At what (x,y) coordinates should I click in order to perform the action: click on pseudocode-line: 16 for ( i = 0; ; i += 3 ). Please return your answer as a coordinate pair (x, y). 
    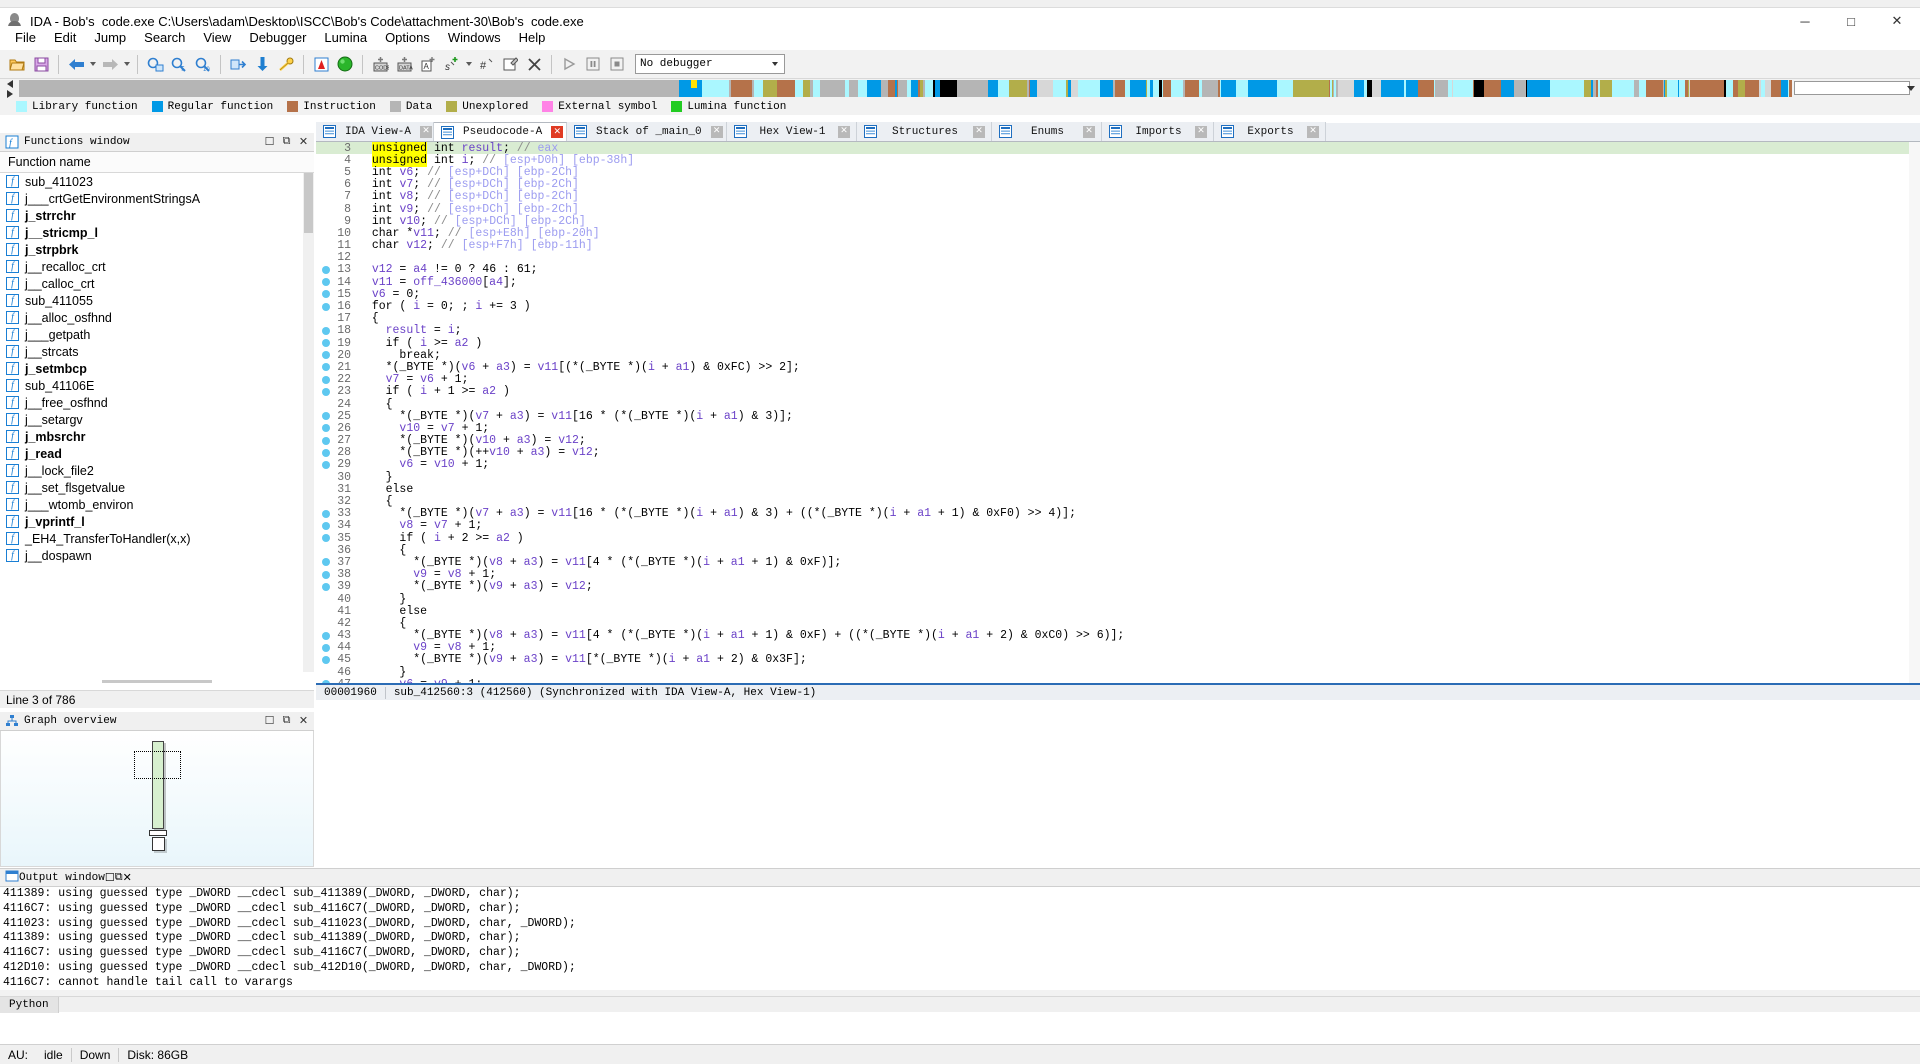
    Looking at the image, I should click on (1118, 306).